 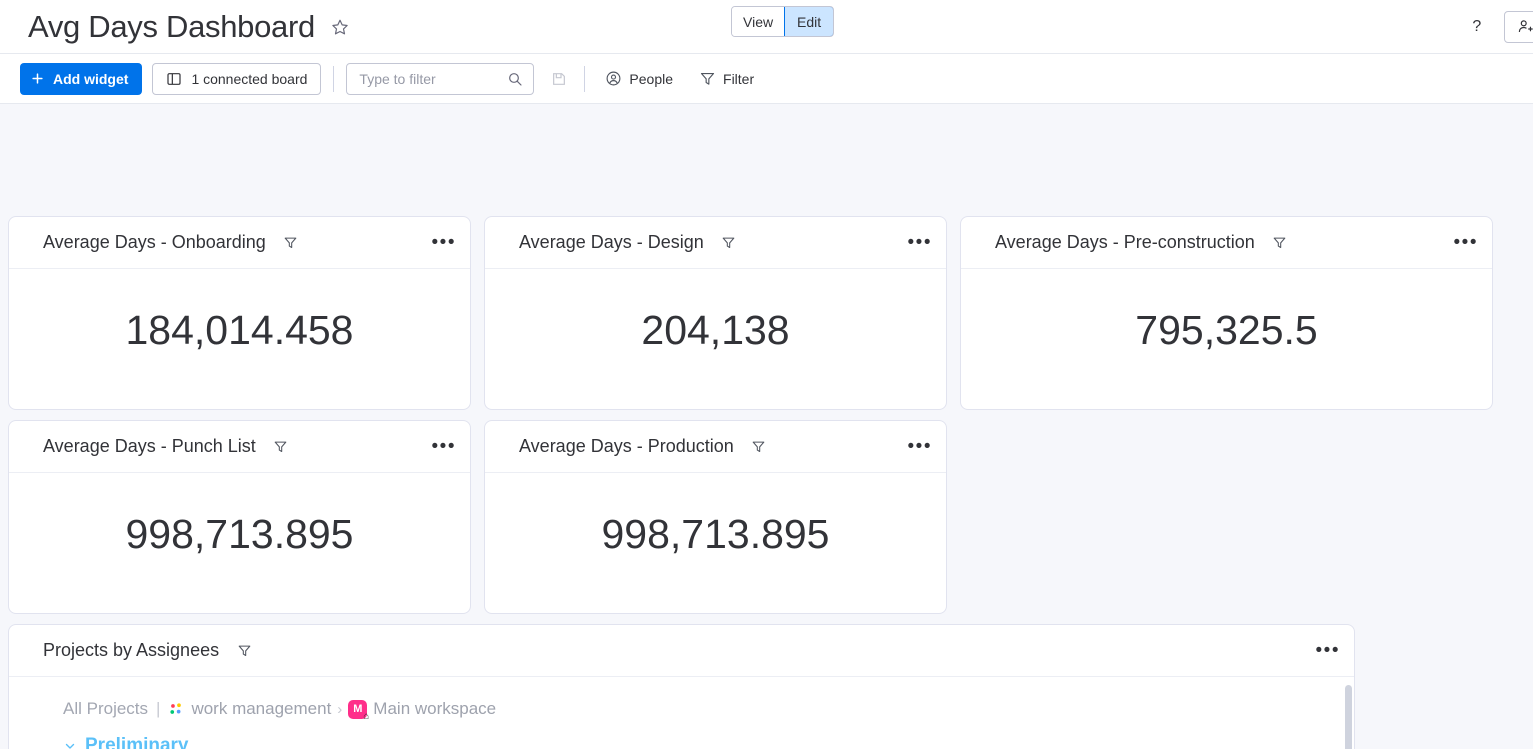 What do you see at coordinates (758, 21) in the screenshot?
I see `mode-view-button: View` at bounding box center [758, 21].